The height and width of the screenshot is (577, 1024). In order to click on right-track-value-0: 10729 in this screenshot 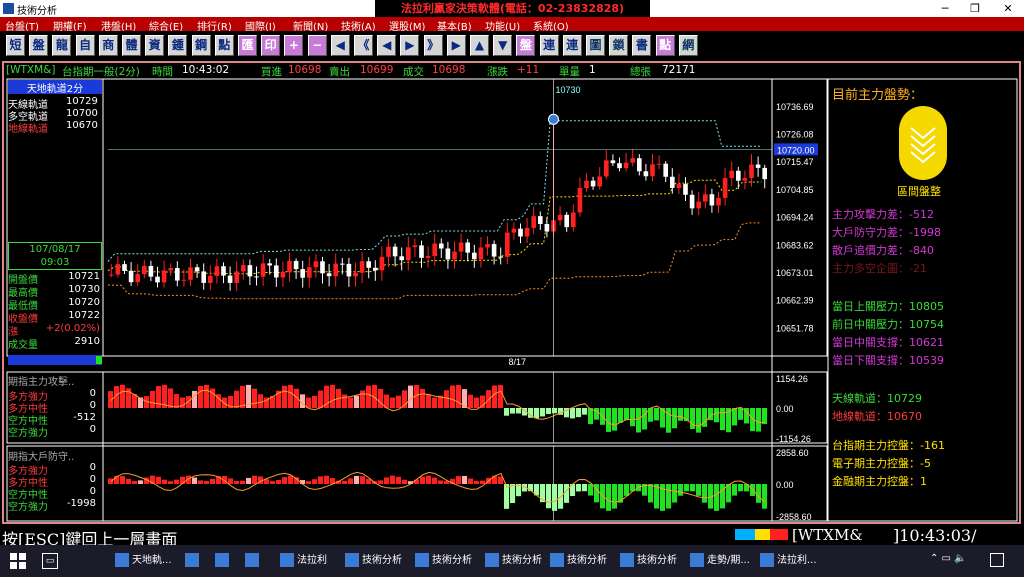, I will do `click(904, 398)`.